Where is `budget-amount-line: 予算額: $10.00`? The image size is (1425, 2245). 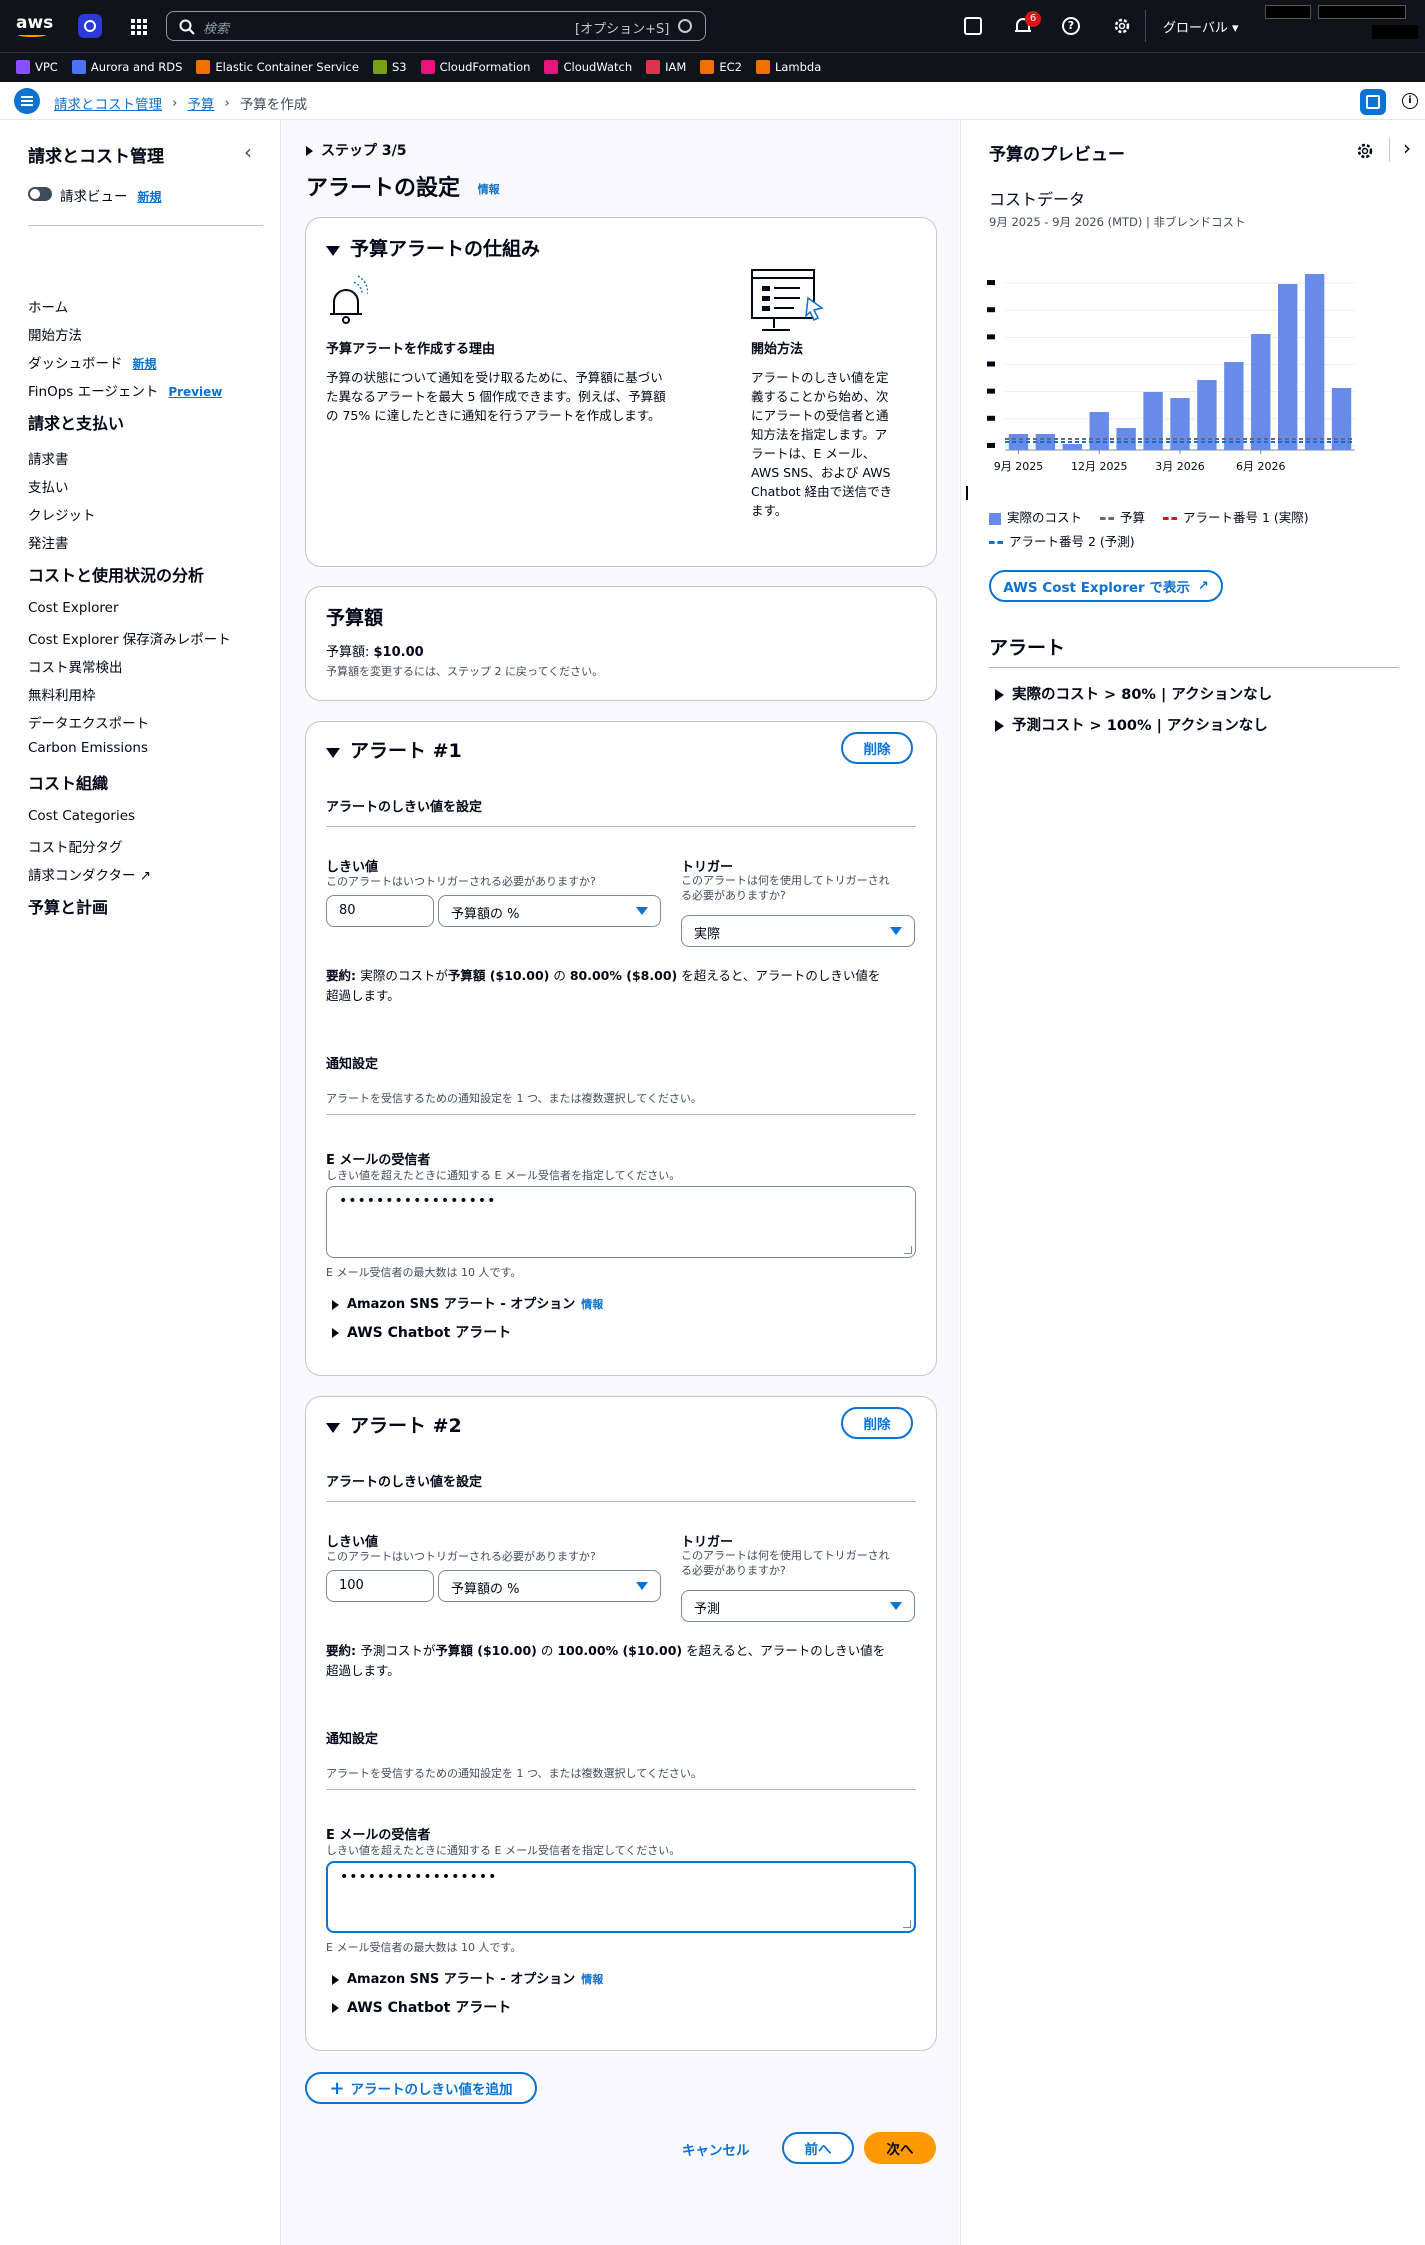 budget-amount-line: 予算額: $10.00 is located at coordinates (375, 650).